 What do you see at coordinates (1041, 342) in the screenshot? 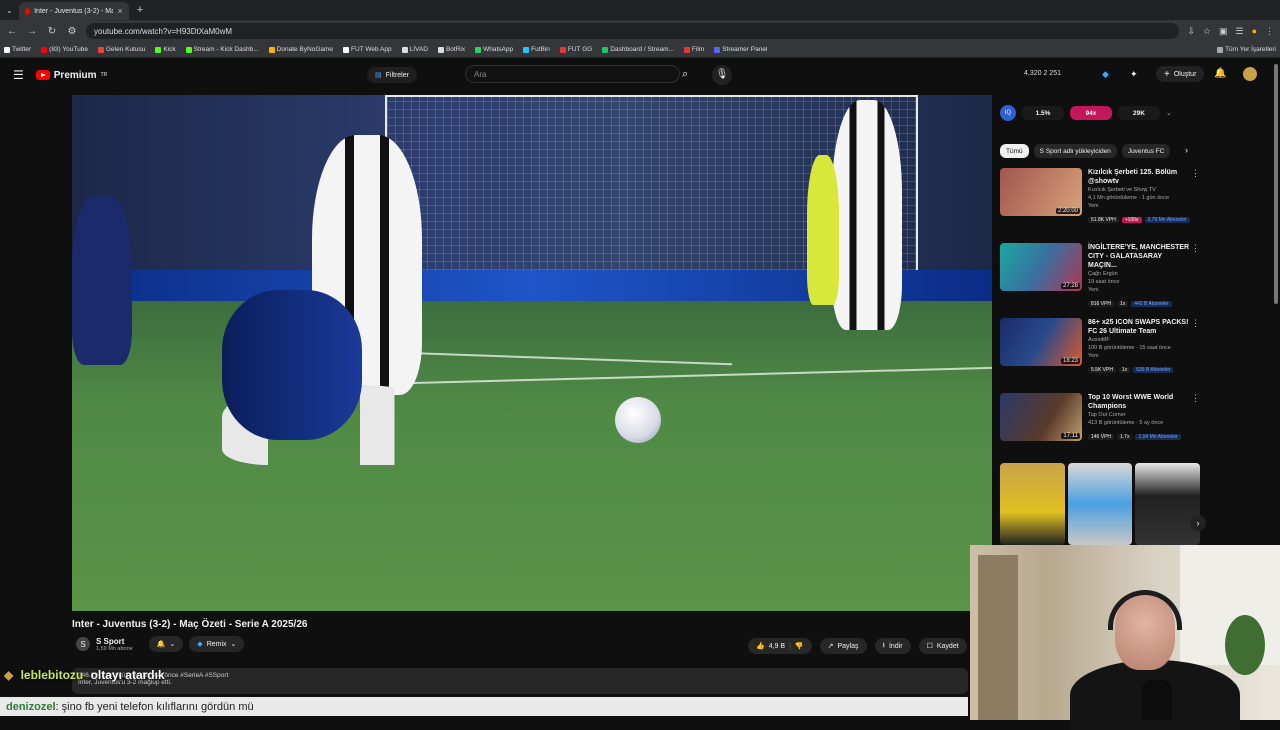
I see `video-thumbnail: 18:23` at bounding box center [1041, 342].